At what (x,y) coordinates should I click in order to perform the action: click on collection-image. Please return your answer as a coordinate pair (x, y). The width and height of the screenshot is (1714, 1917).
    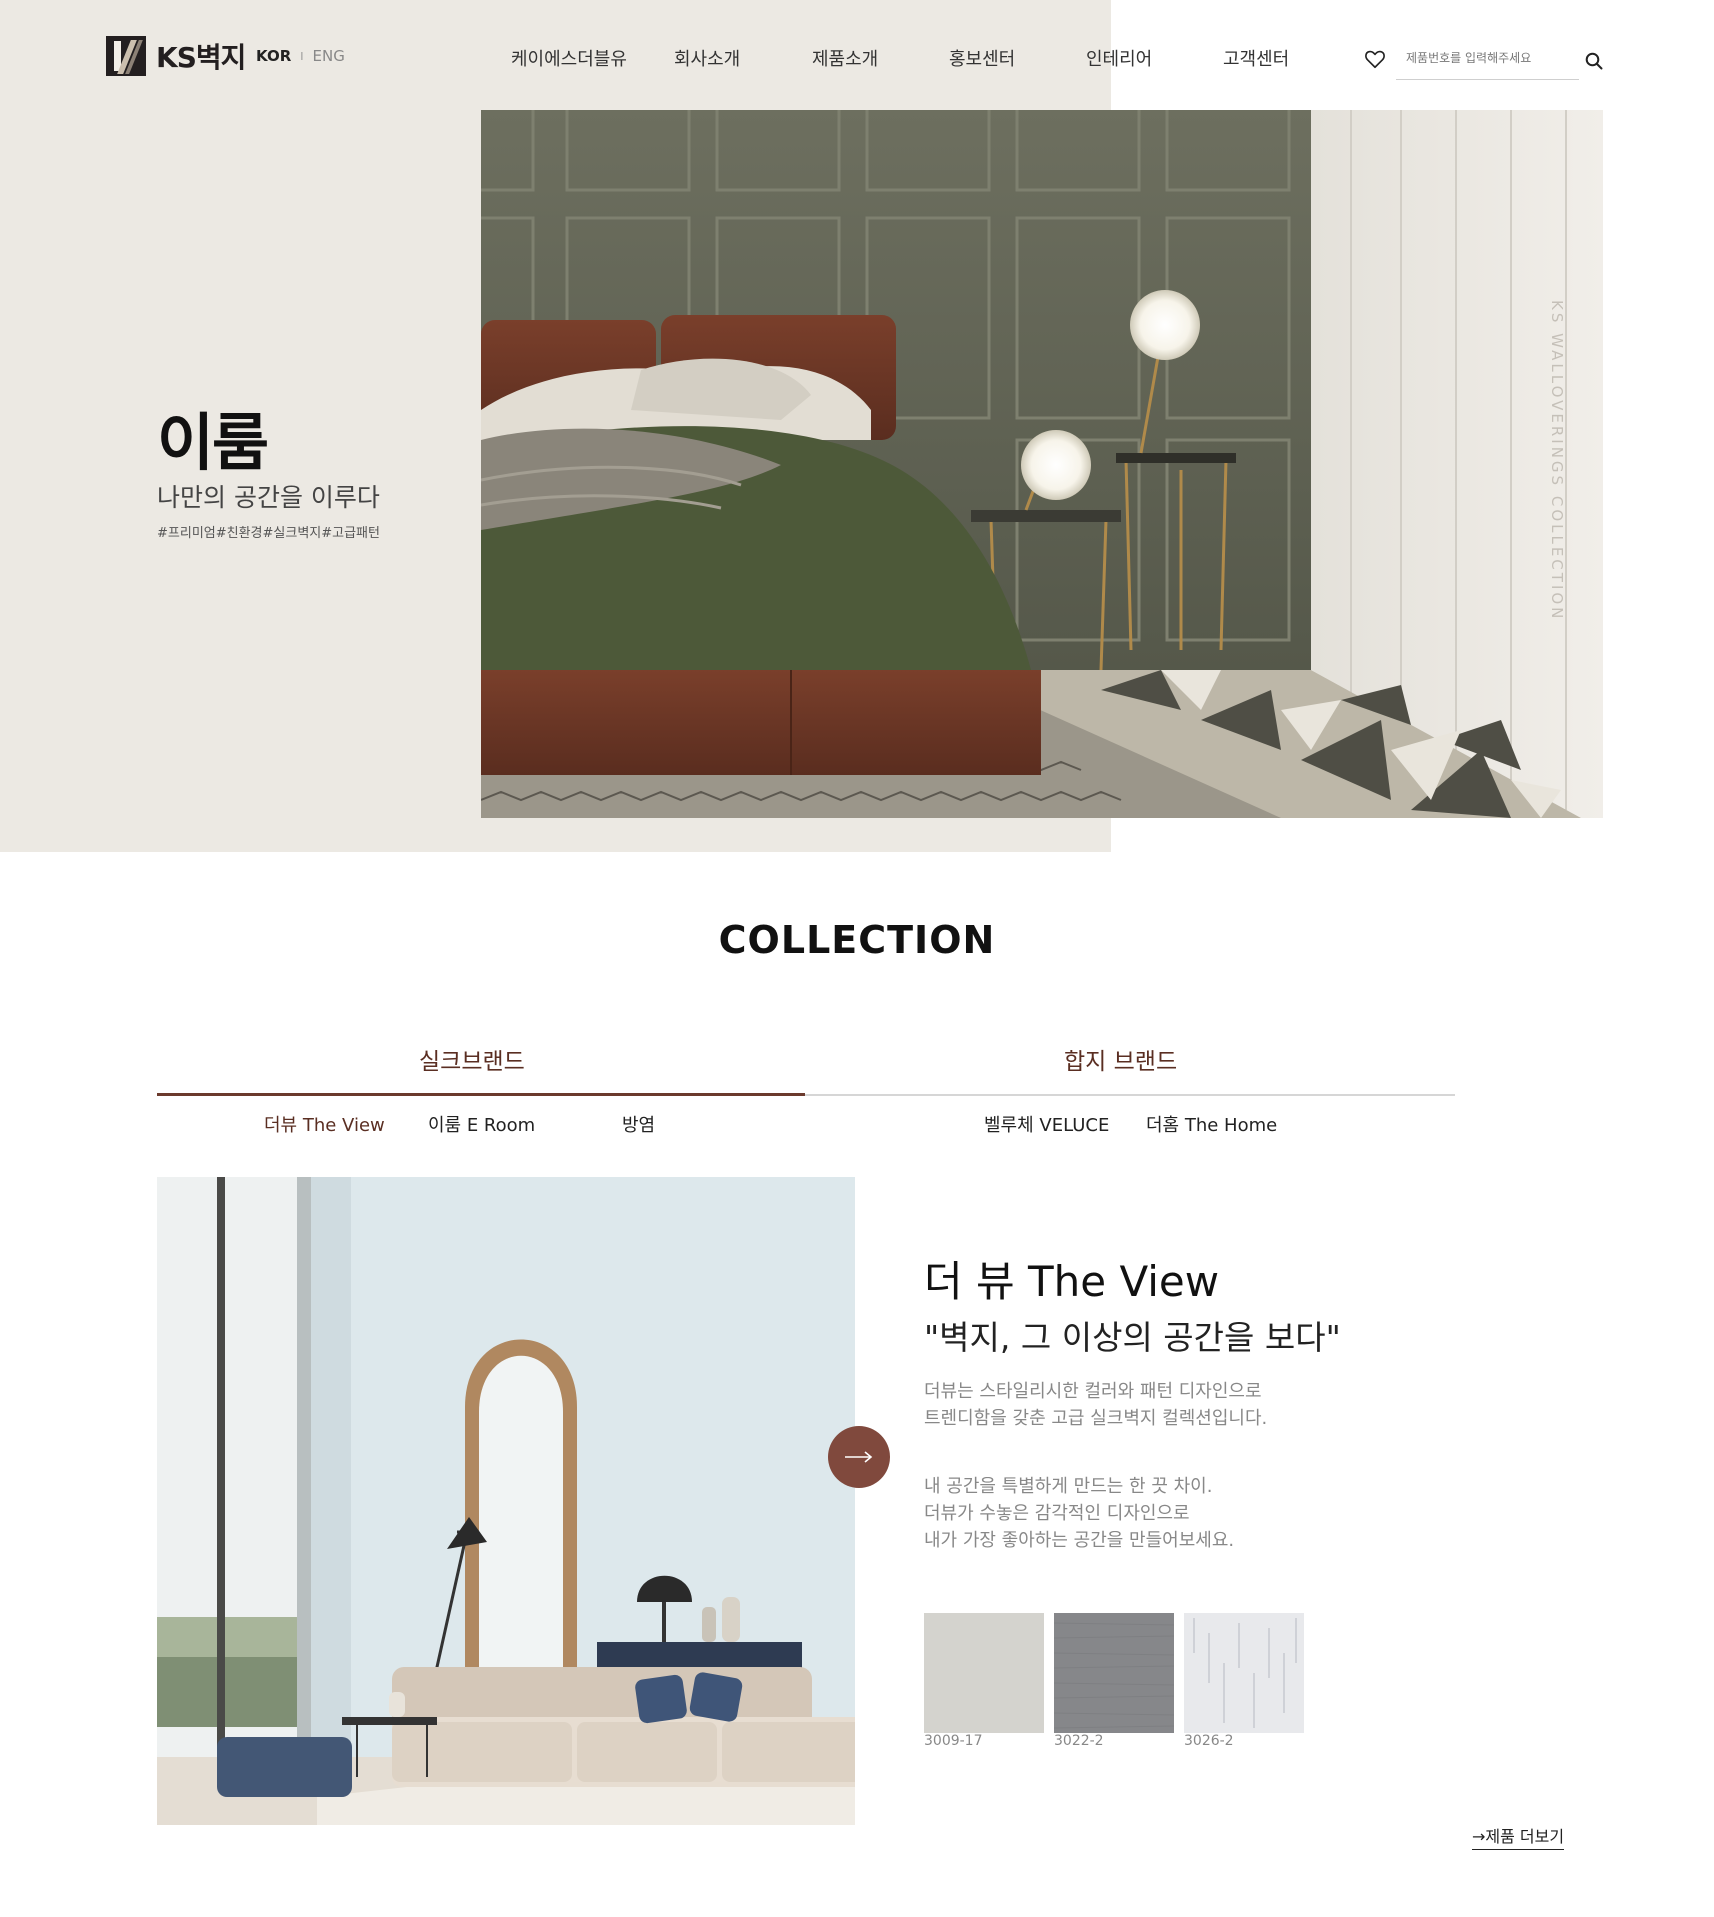
    Looking at the image, I should click on (506, 1501).